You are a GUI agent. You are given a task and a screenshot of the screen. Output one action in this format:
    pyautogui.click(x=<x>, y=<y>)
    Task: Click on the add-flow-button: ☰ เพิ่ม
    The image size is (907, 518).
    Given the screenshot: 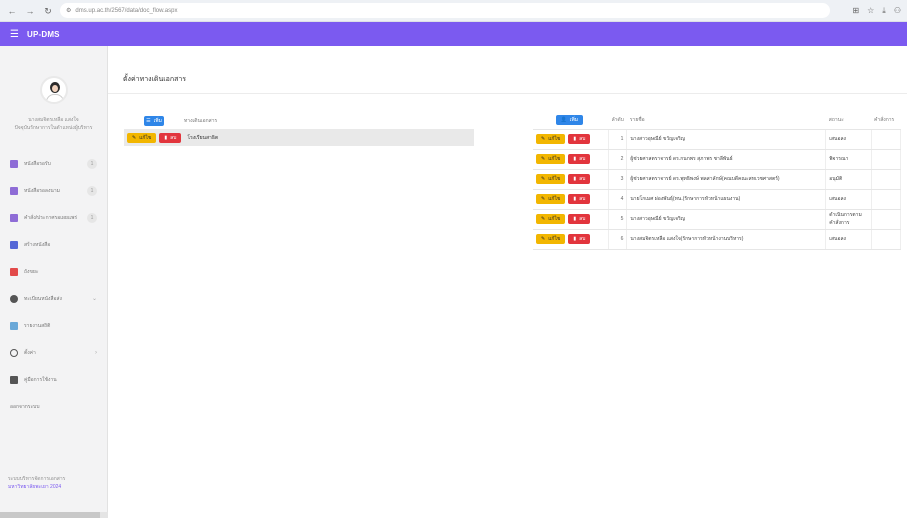 What is the action you would take?
    pyautogui.click(x=154, y=120)
    